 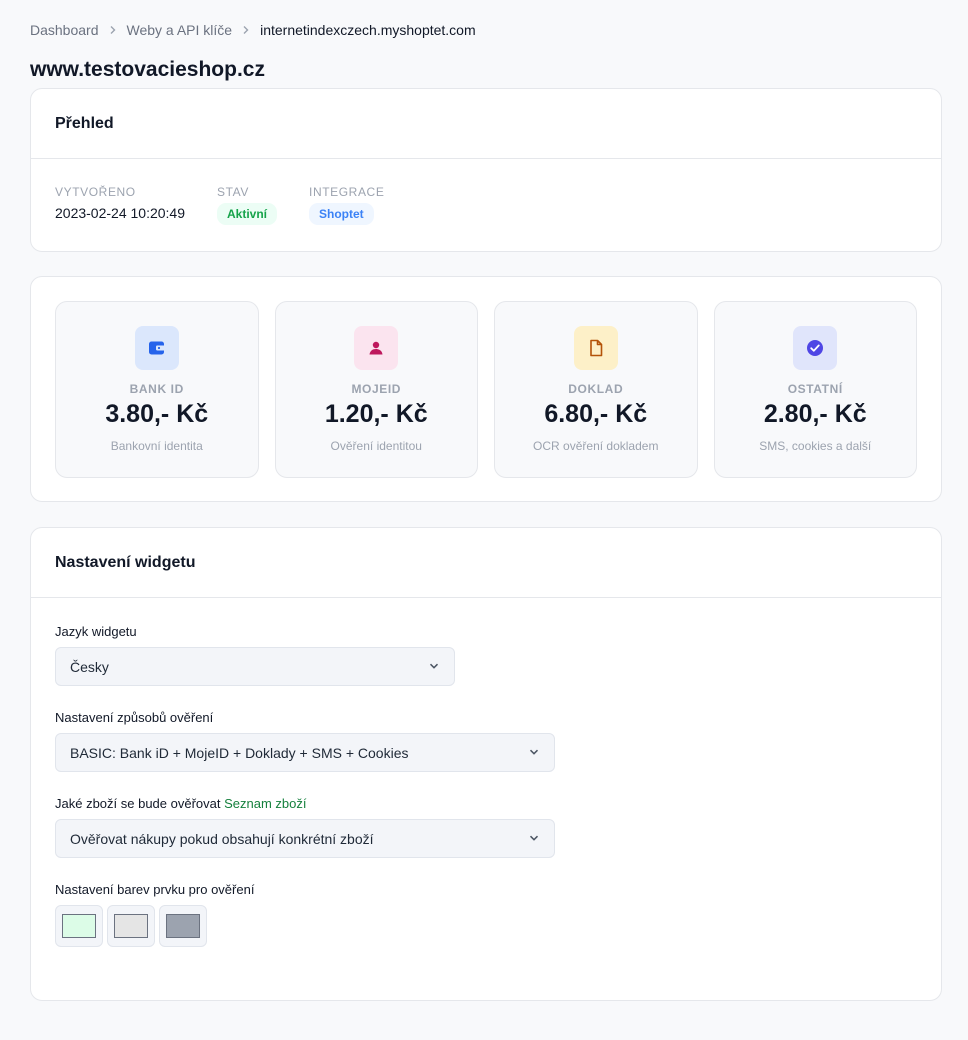 I want to click on overview-heading: Přehled, so click(x=486, y=124).